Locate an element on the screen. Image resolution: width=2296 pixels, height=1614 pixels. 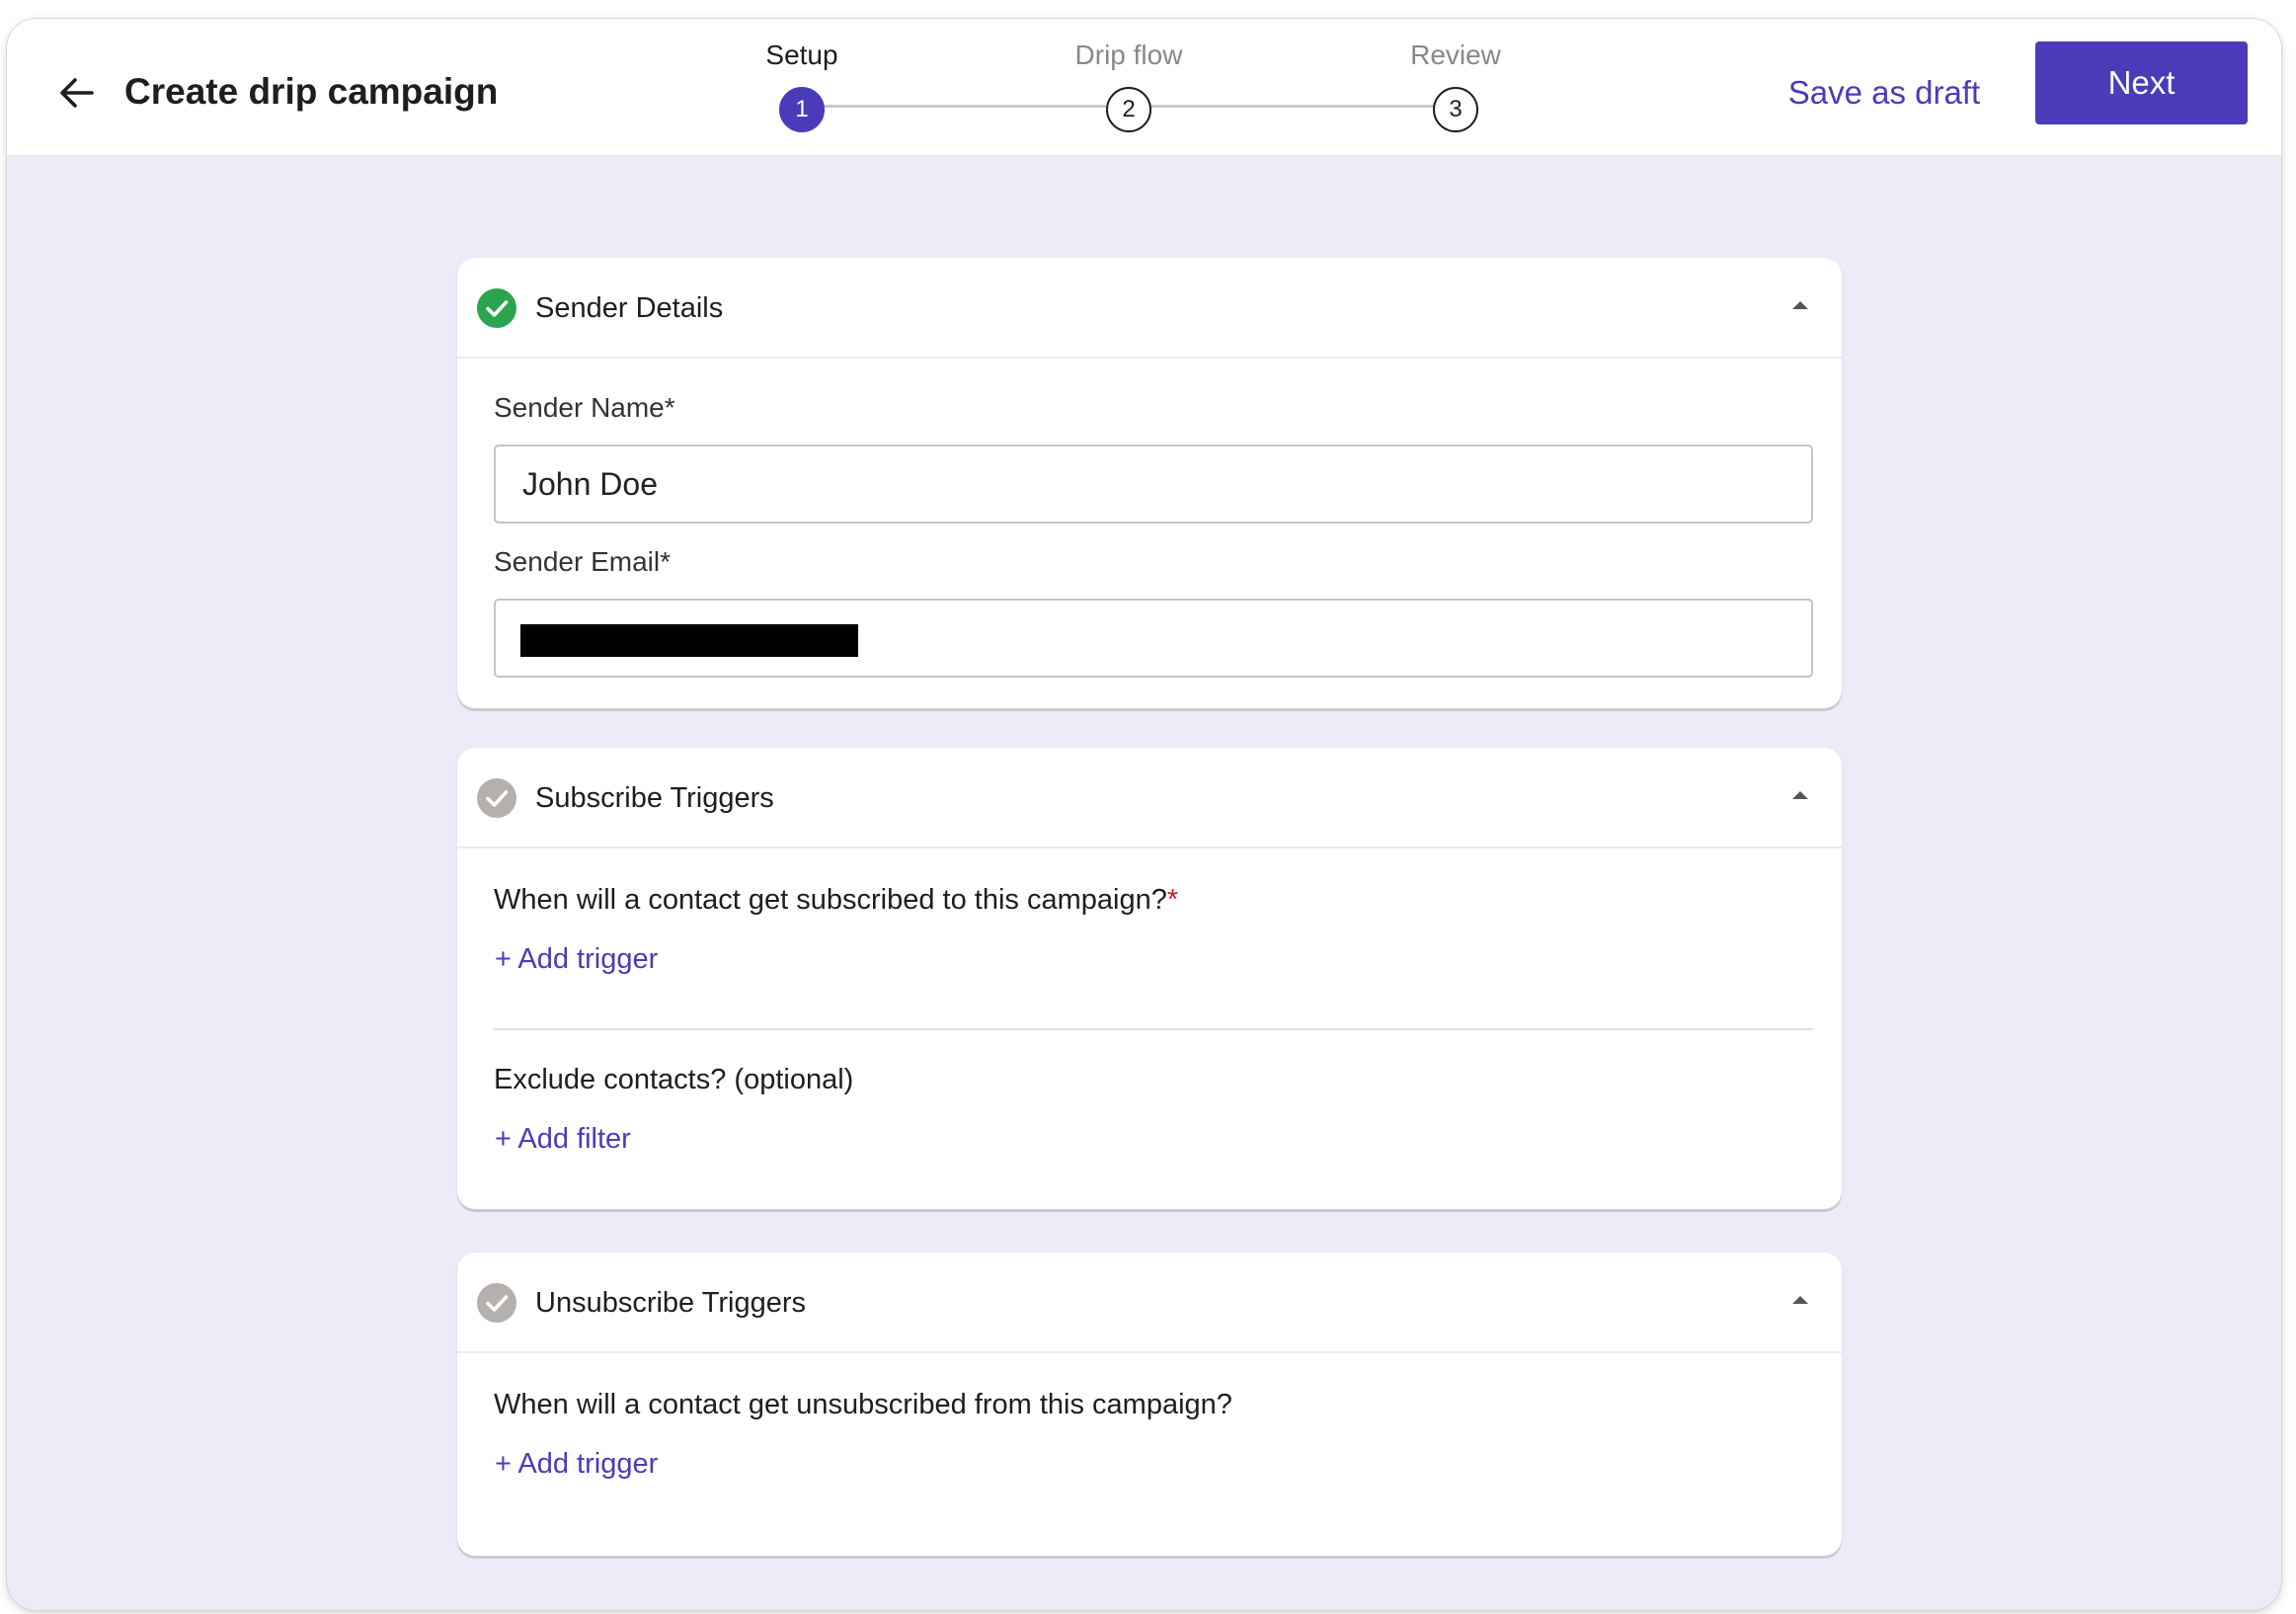
add-filter-link: + Add filter is located at coordinates (563, 1139).